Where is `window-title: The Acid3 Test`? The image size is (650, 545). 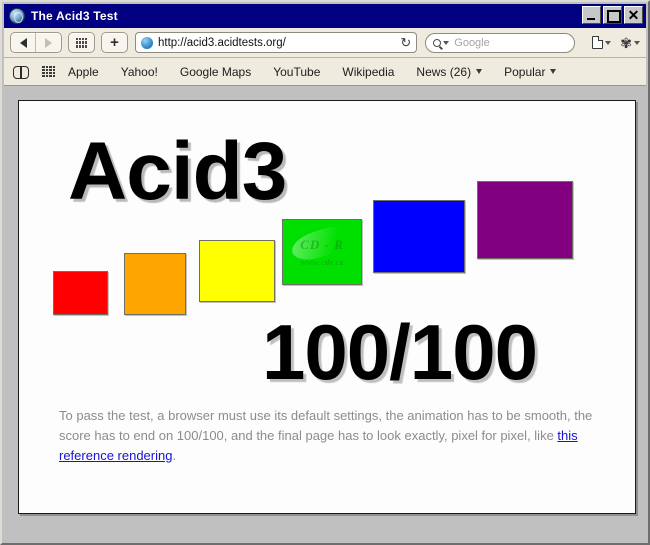 window-title: The Acid3 Test is located at coordinates (74, 16).